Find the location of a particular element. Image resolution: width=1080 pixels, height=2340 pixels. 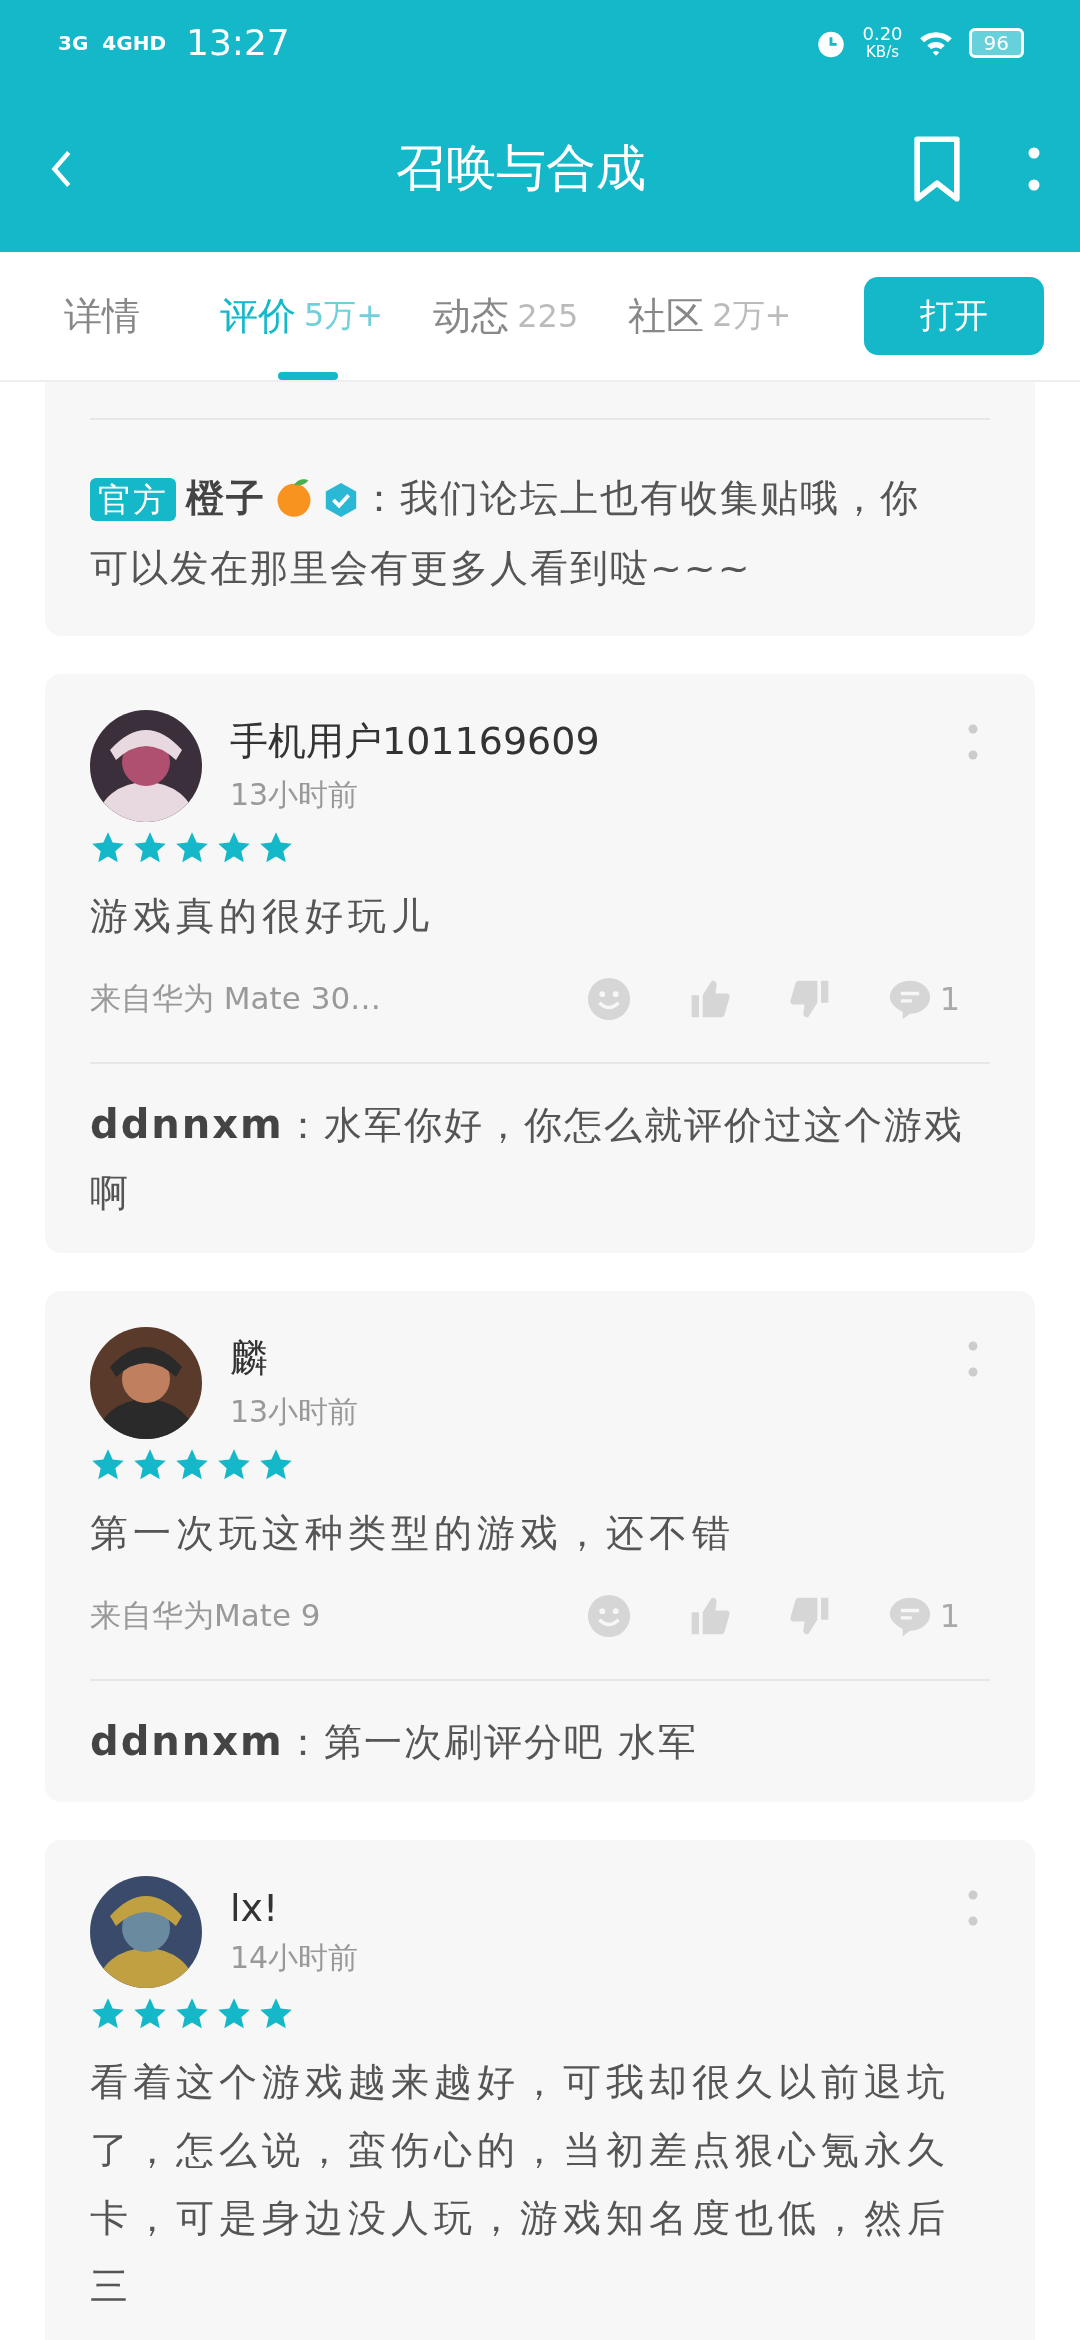

reply-text: ddnnxm：第一次刷评分吧 水军 is located at coordinates (394, 1741).